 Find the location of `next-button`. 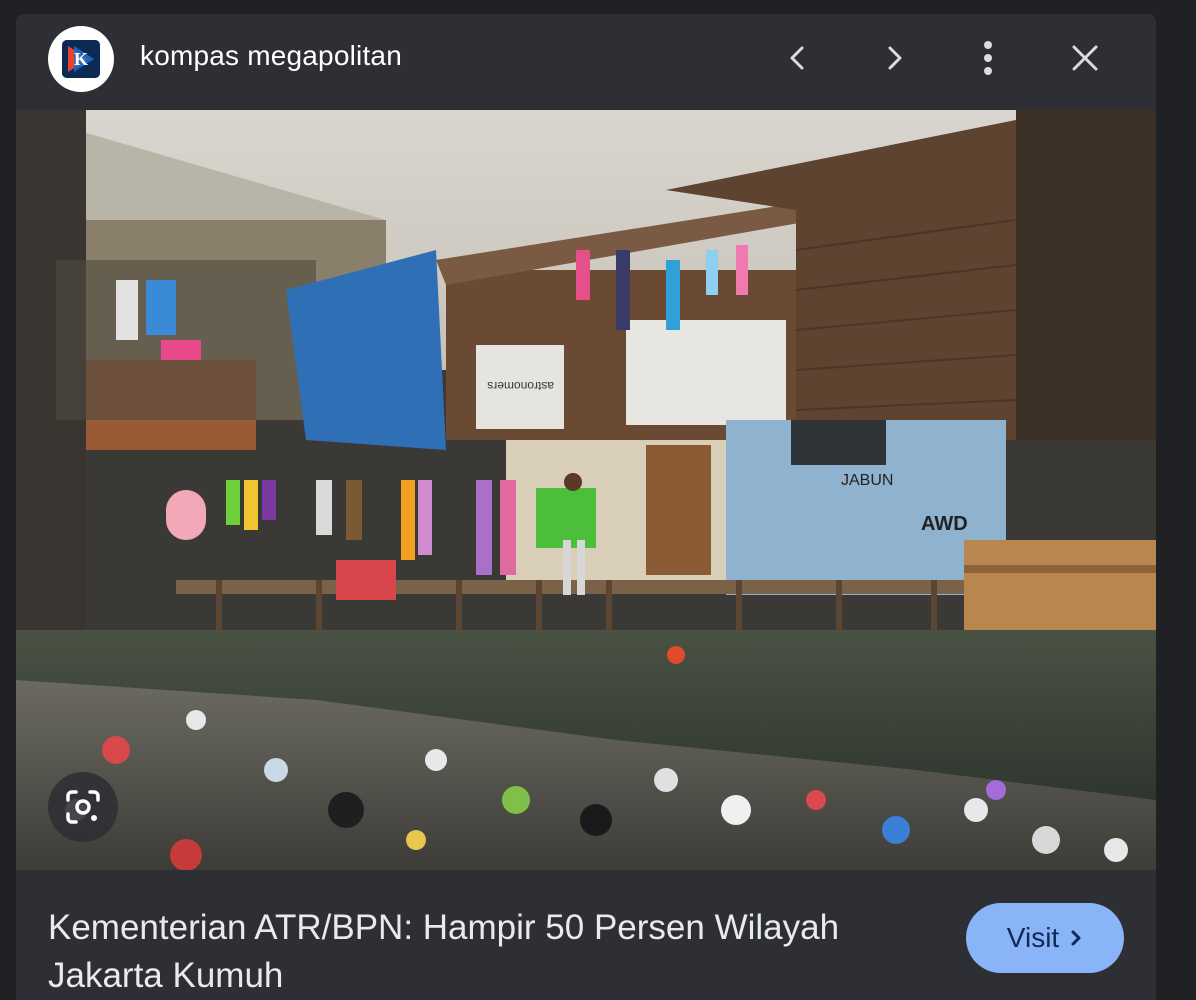

next-button is located at coordinates (894, 58).